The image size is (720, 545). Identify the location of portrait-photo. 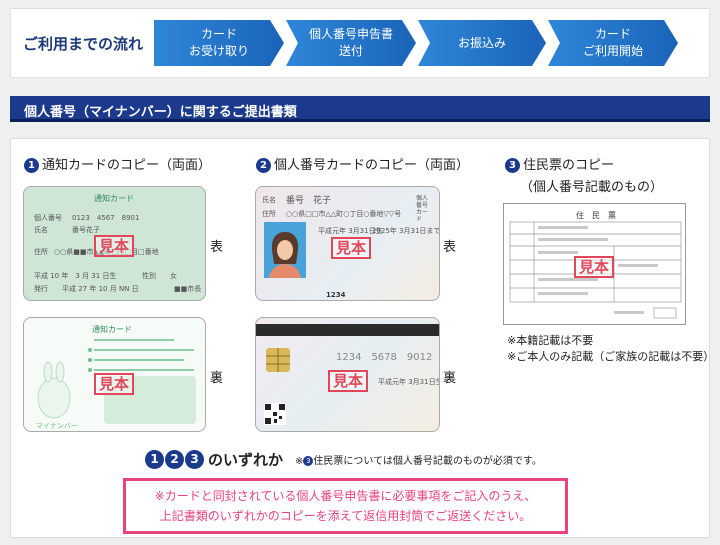
(285, 250).